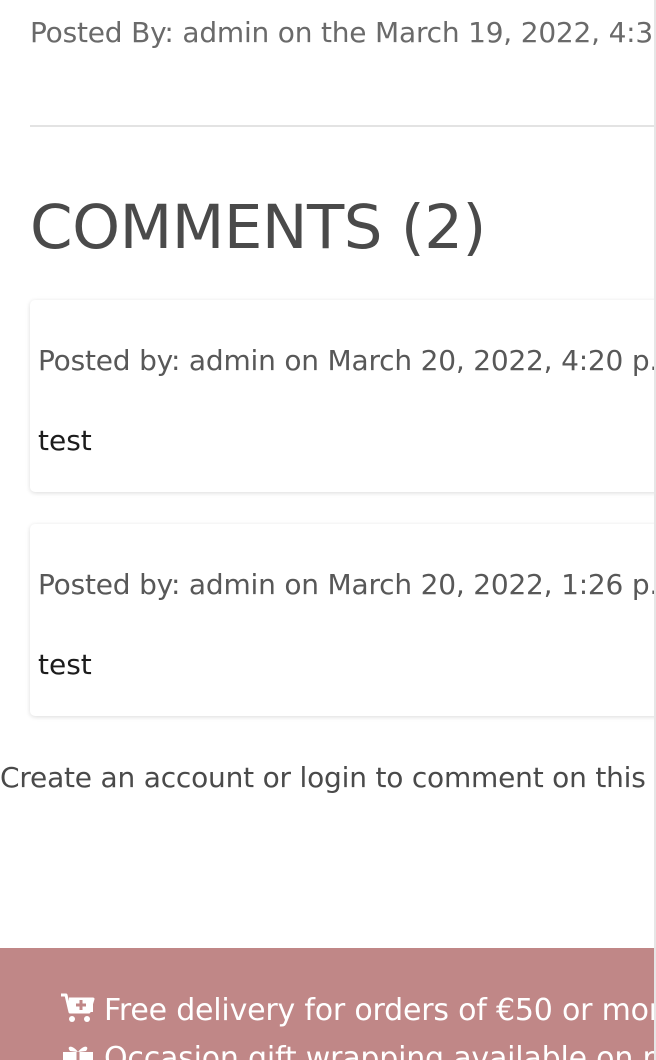  I want to click on free-delivery-message: Free delivery for orders of €50 or more, so click(357, 1012).